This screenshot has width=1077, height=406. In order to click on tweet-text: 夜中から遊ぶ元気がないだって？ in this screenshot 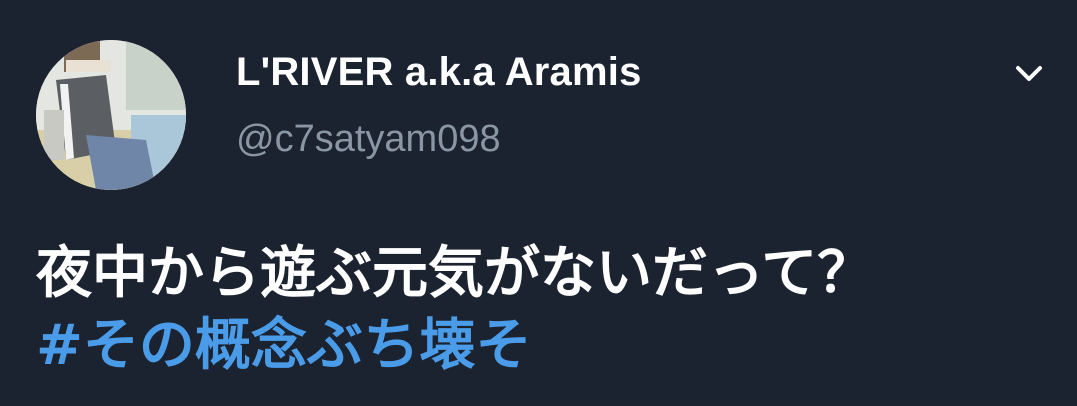, I will do `click(455, 273)`.